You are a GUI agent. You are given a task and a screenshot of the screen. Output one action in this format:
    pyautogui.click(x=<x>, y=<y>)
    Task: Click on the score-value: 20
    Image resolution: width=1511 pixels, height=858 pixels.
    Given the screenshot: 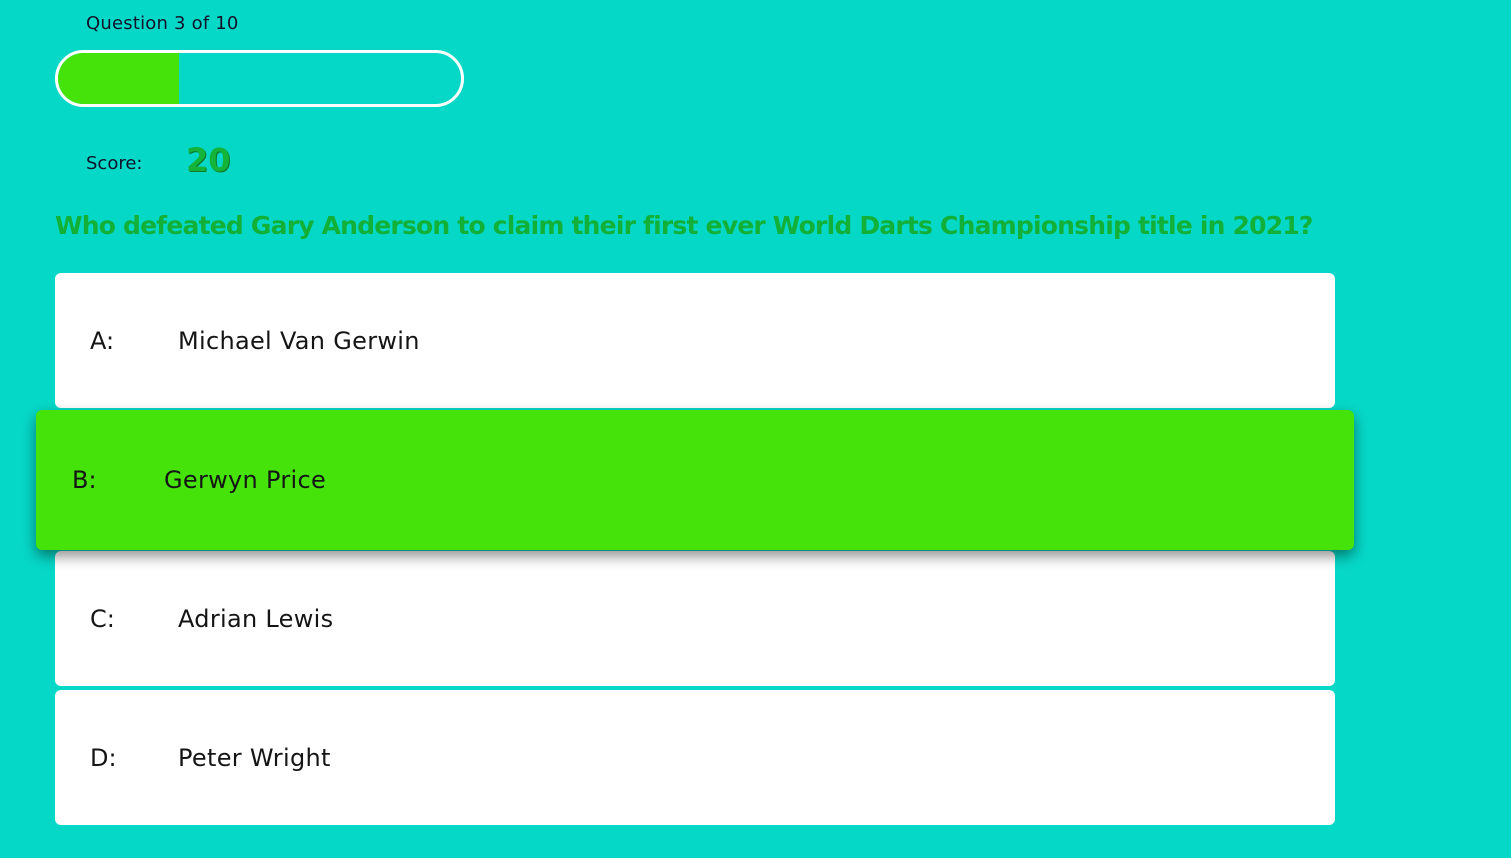 What is the action you would take?
    pyautogui.click(x=208, y=160)
    